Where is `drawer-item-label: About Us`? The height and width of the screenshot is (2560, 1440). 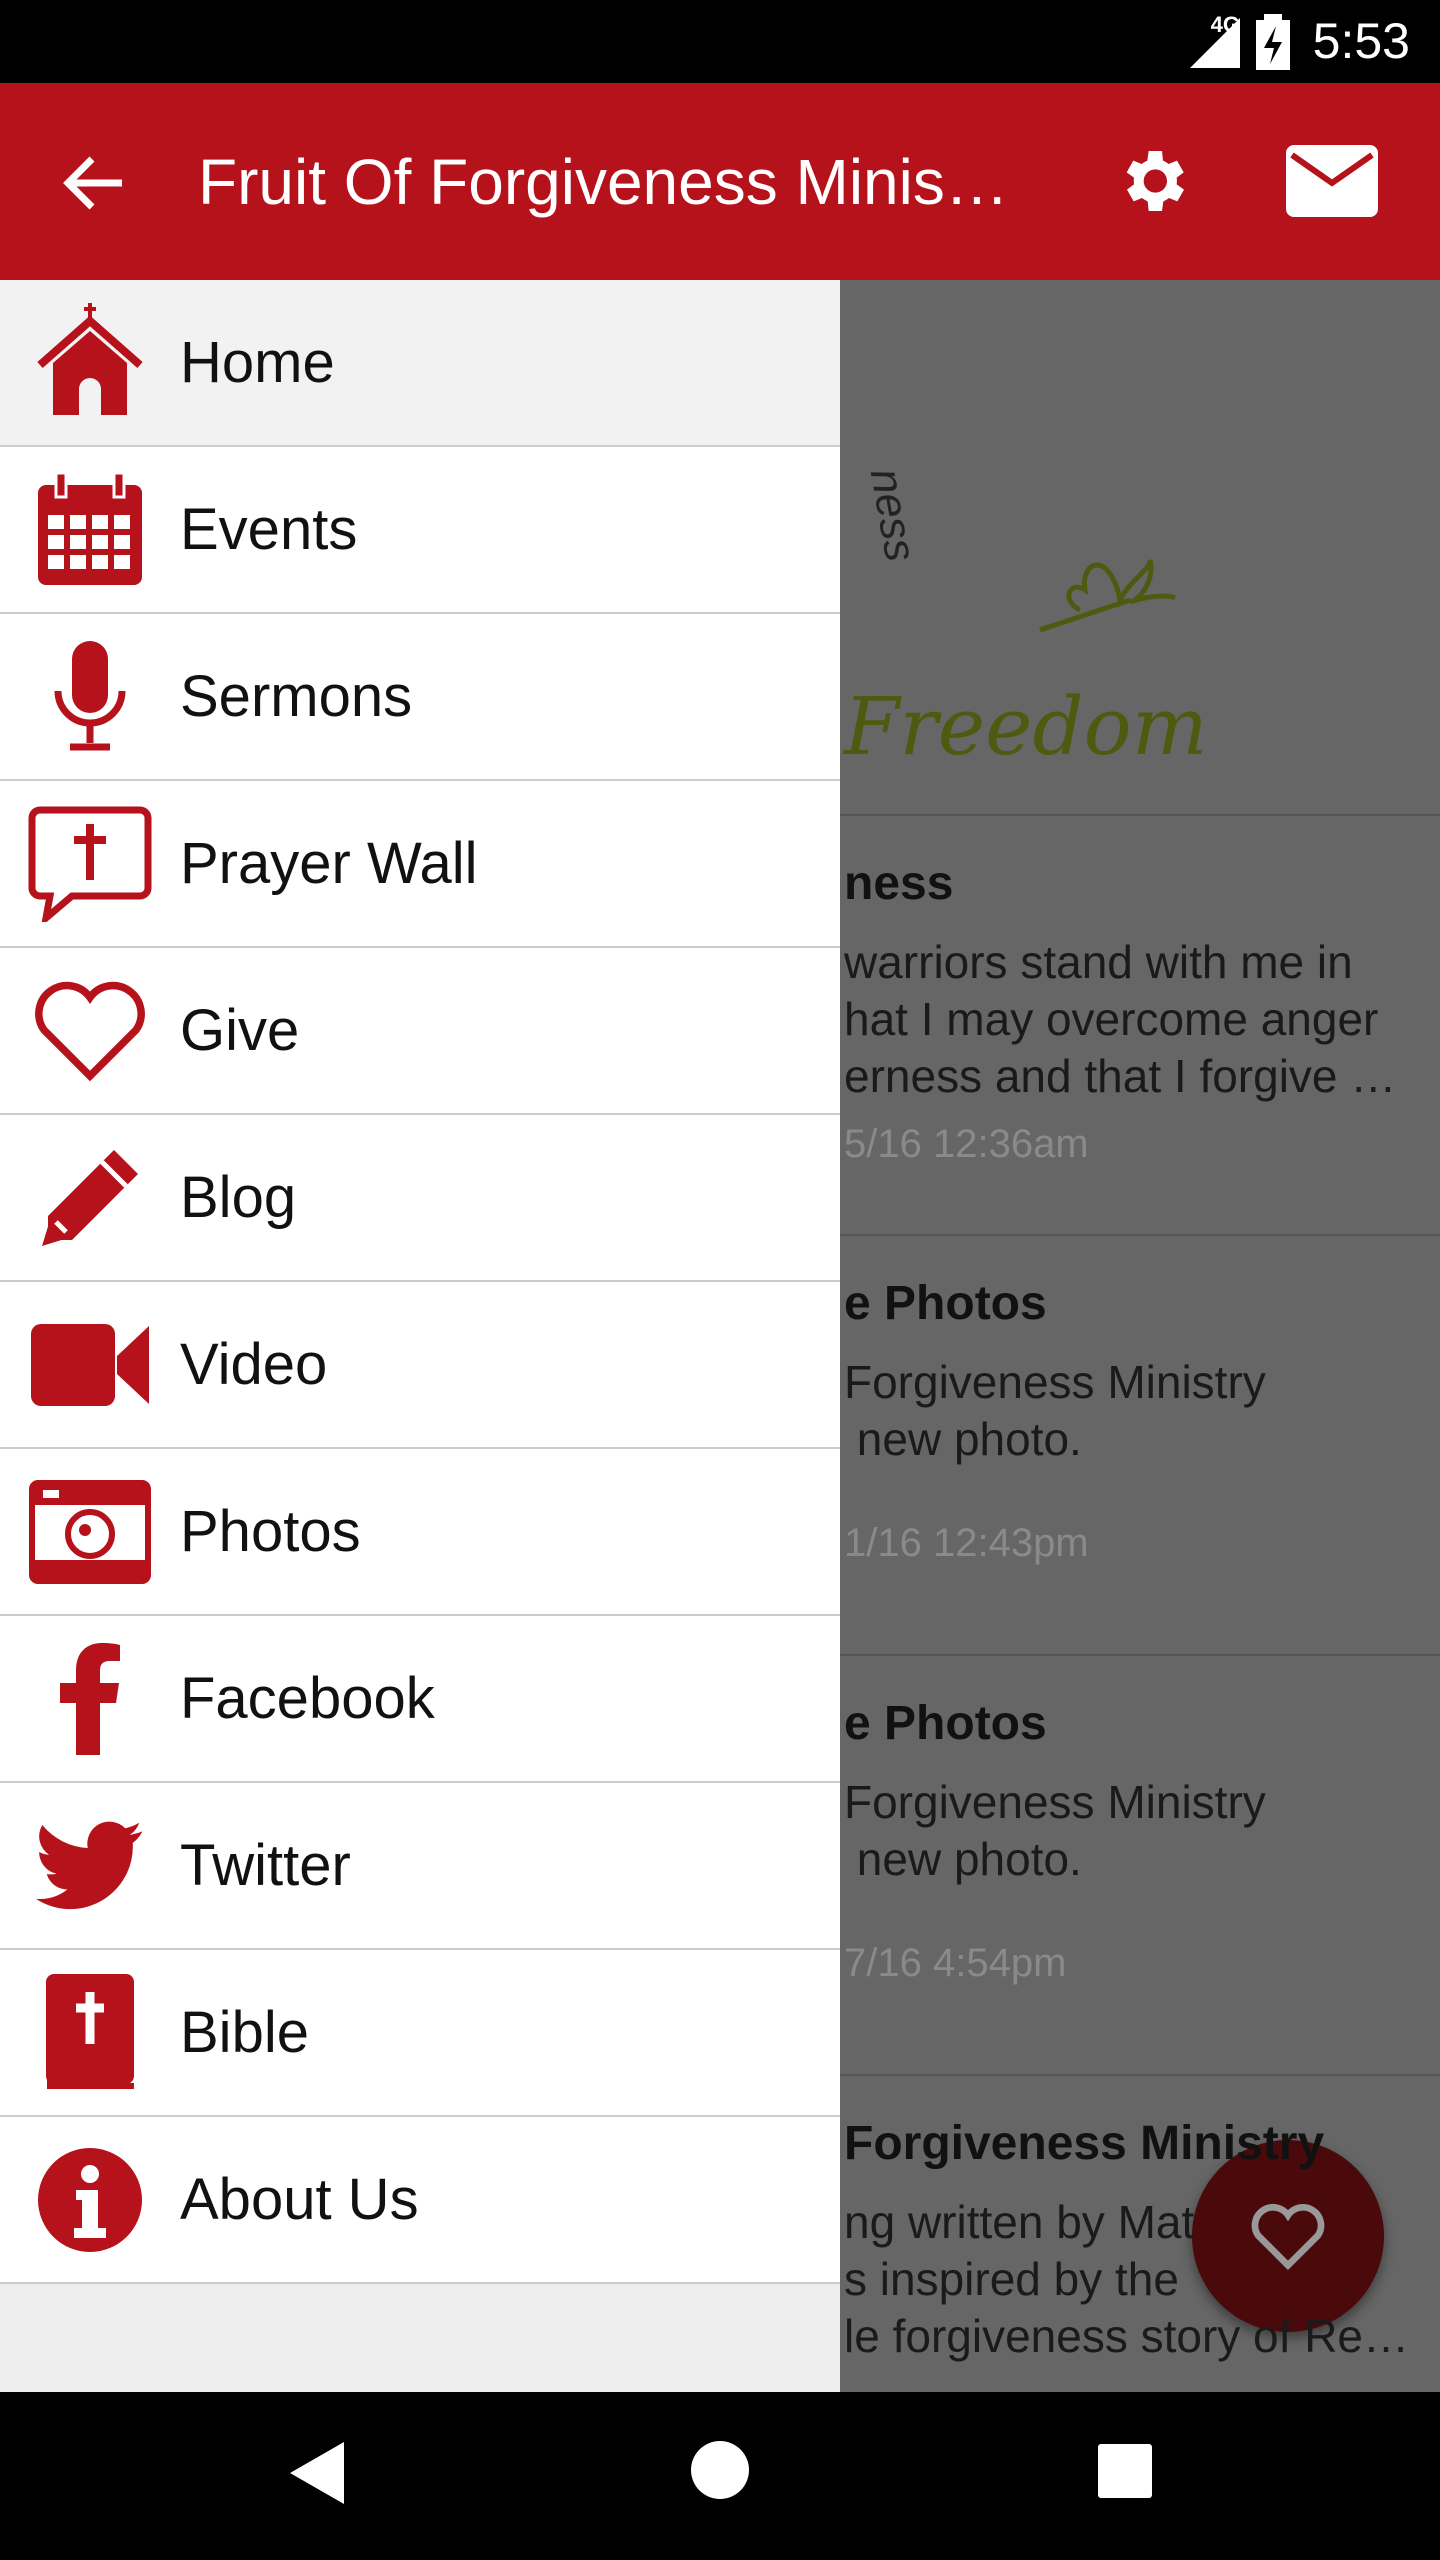 drawer-item-label: About Us is located at coordinates (299, 2199).